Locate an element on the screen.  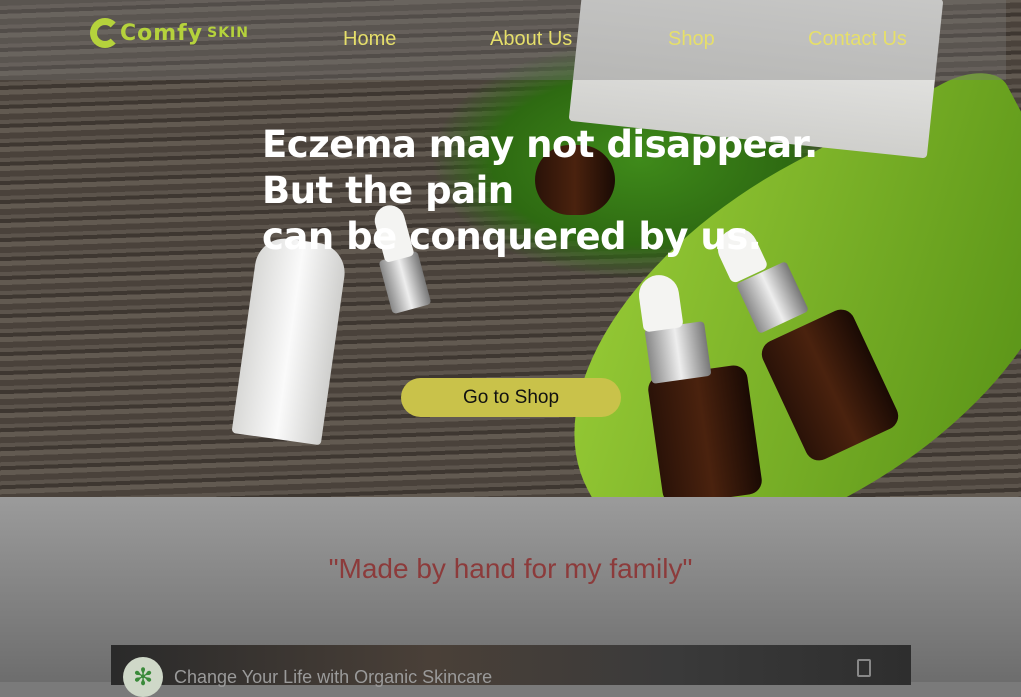
video-title: Change Your Life with Organic Skincare is located at coordinates (333, 677).